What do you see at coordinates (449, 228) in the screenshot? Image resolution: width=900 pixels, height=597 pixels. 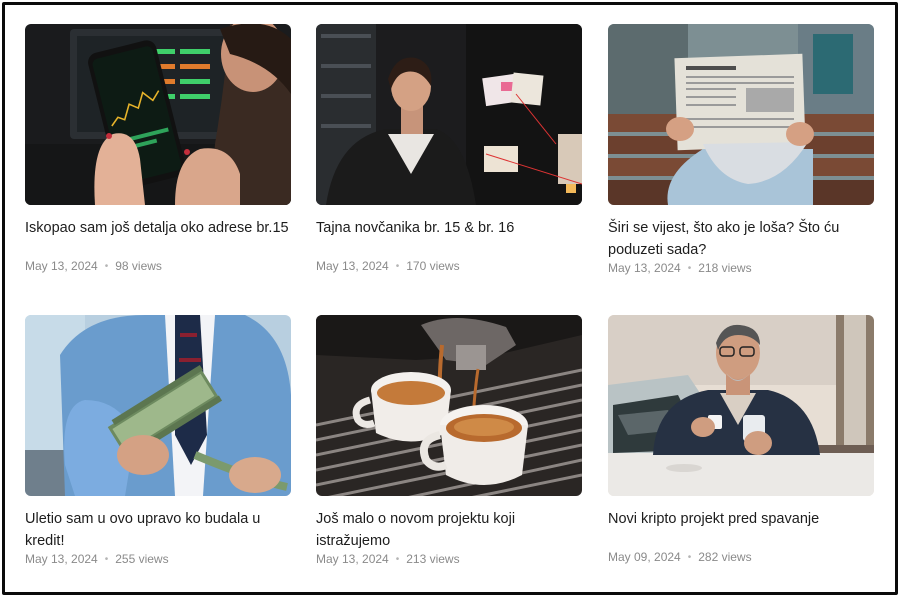 I see `post-title: Tajna novčanika br. 15 & br. 16` at bounding box center [449, 228].